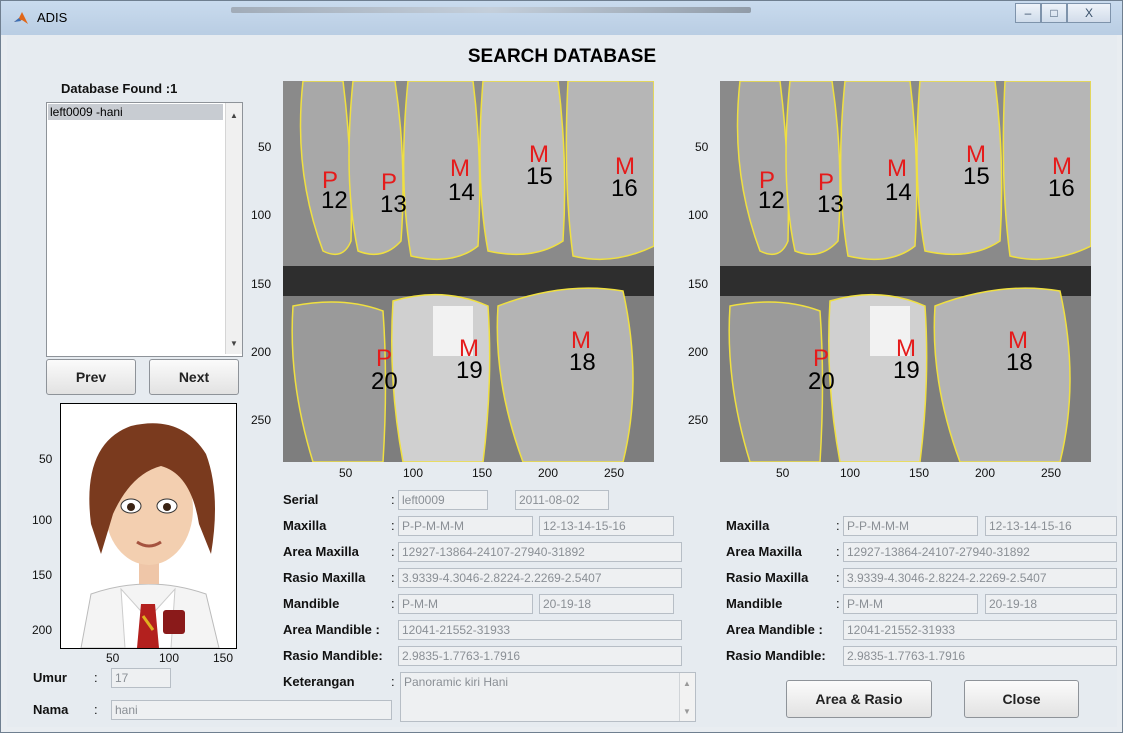  I want to click on maxilla-colon-right: :, so click(838, 525).